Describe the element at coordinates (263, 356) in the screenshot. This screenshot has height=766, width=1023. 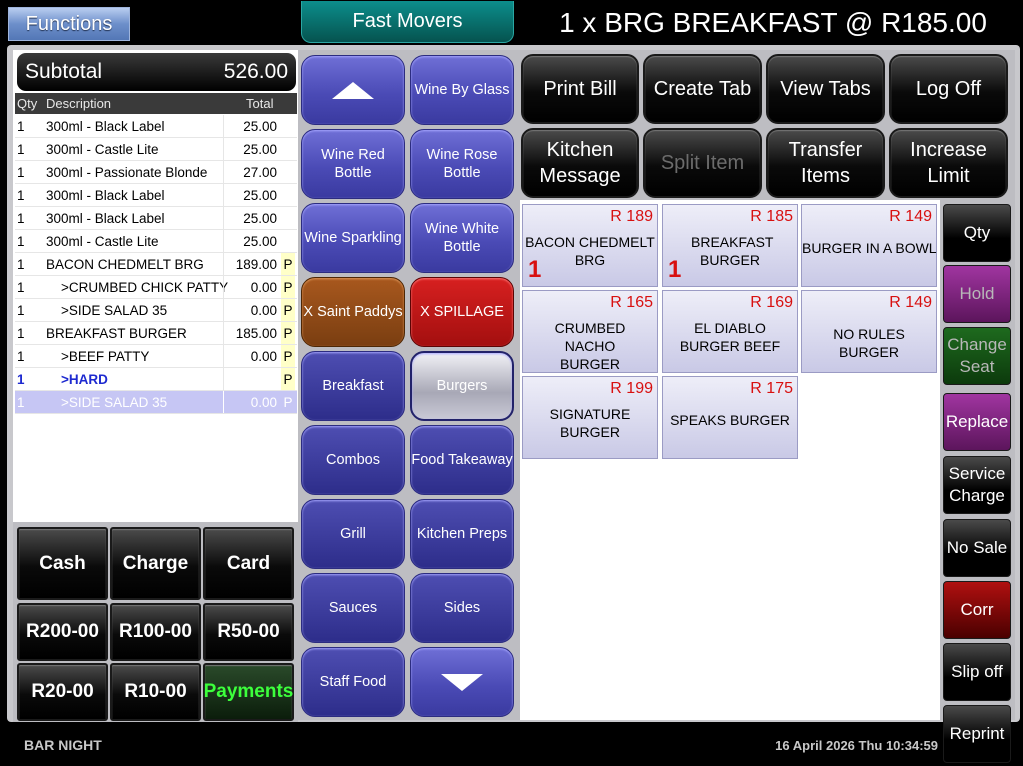
I see `row-total: 0.00` at that location.